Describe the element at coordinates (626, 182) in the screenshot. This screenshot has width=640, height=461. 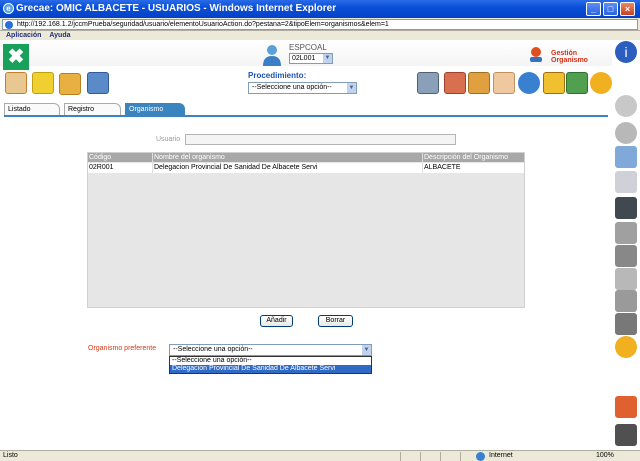
I see `documents-icon` at that location.